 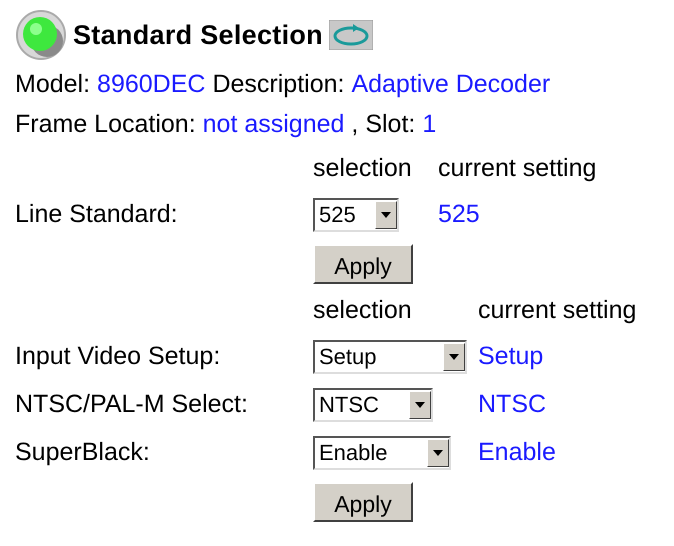 What do you see at coordinates (390, 357) in the screenshot?
I see `dropdown: Setup` at bounding box center [390, 357].